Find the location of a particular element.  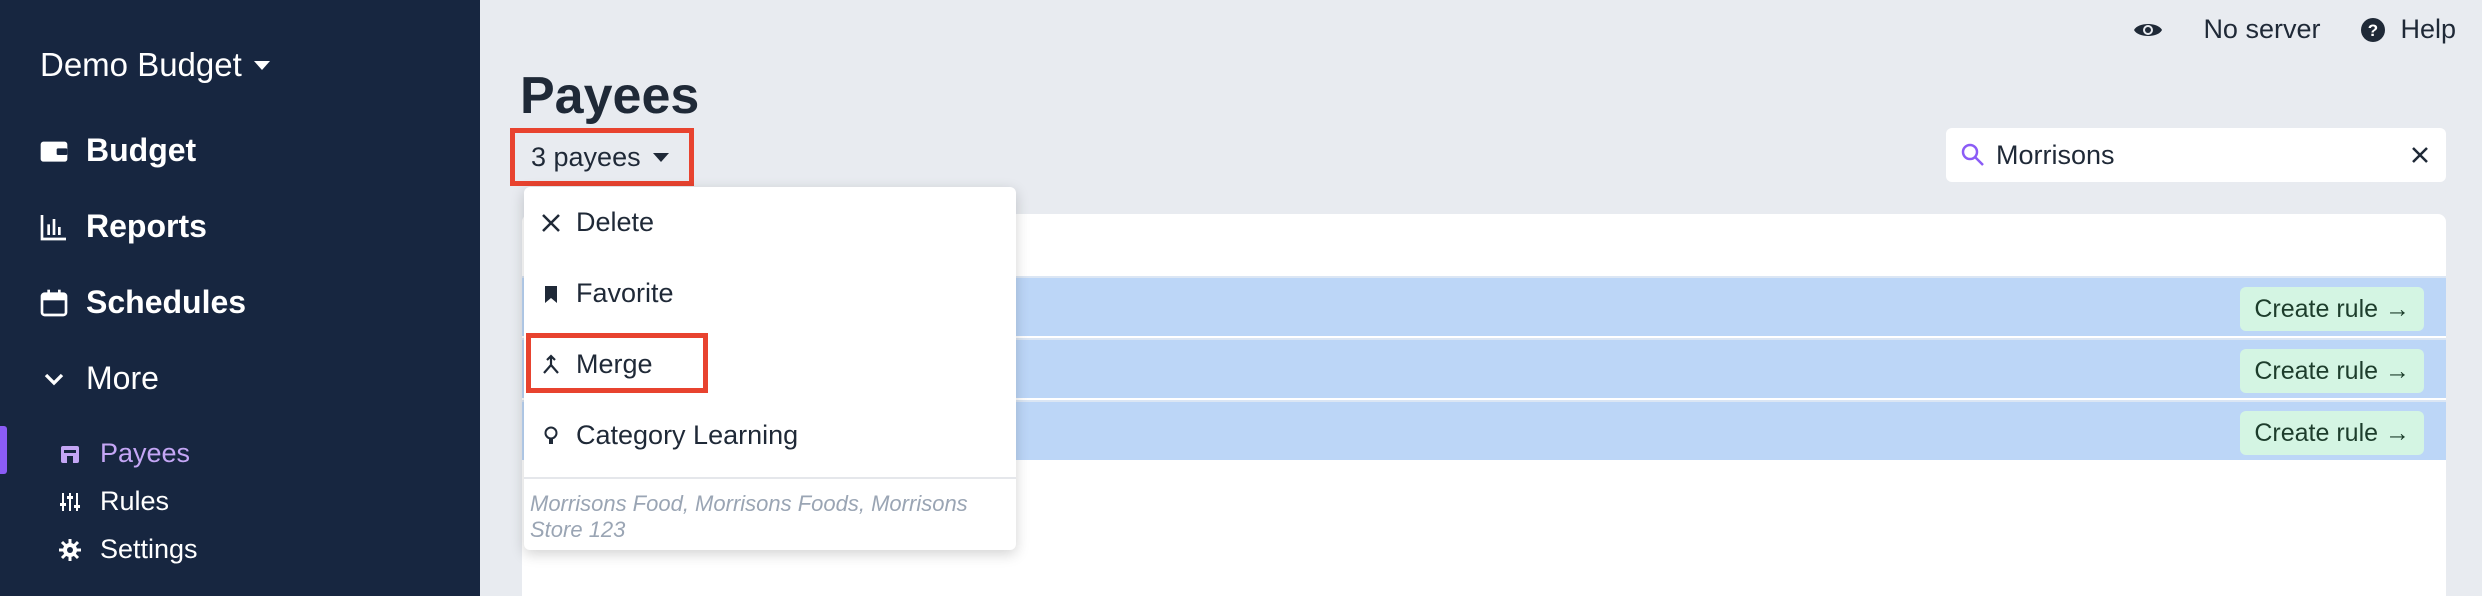

menu-item-category-learning: Category Learning is located at coordinates (669, 435).